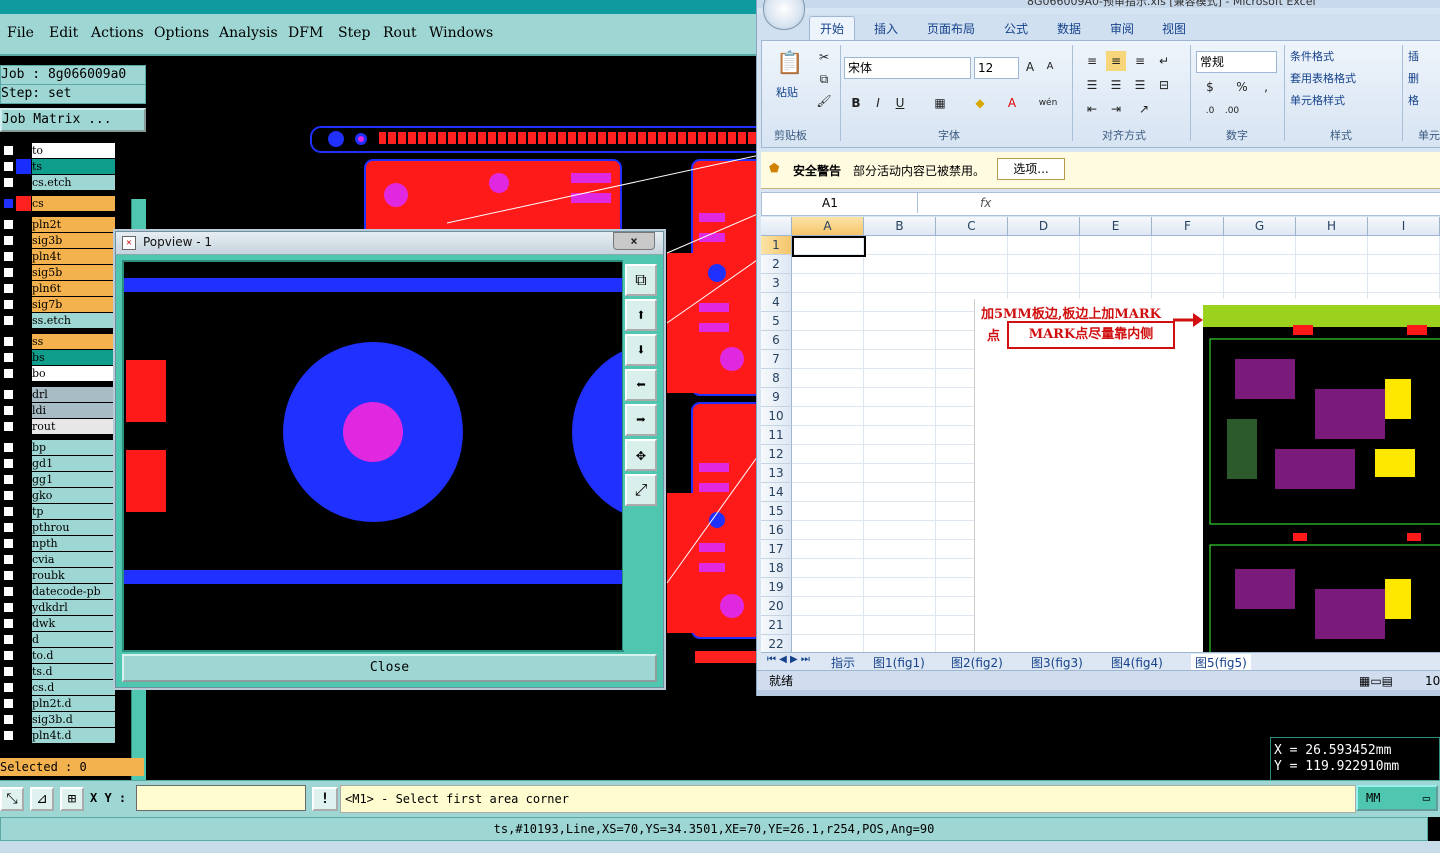  What do you see at coordinates (461, 33) in the screenshot?
I see `menu-windows: Windows` at bounding box center [461, 33].